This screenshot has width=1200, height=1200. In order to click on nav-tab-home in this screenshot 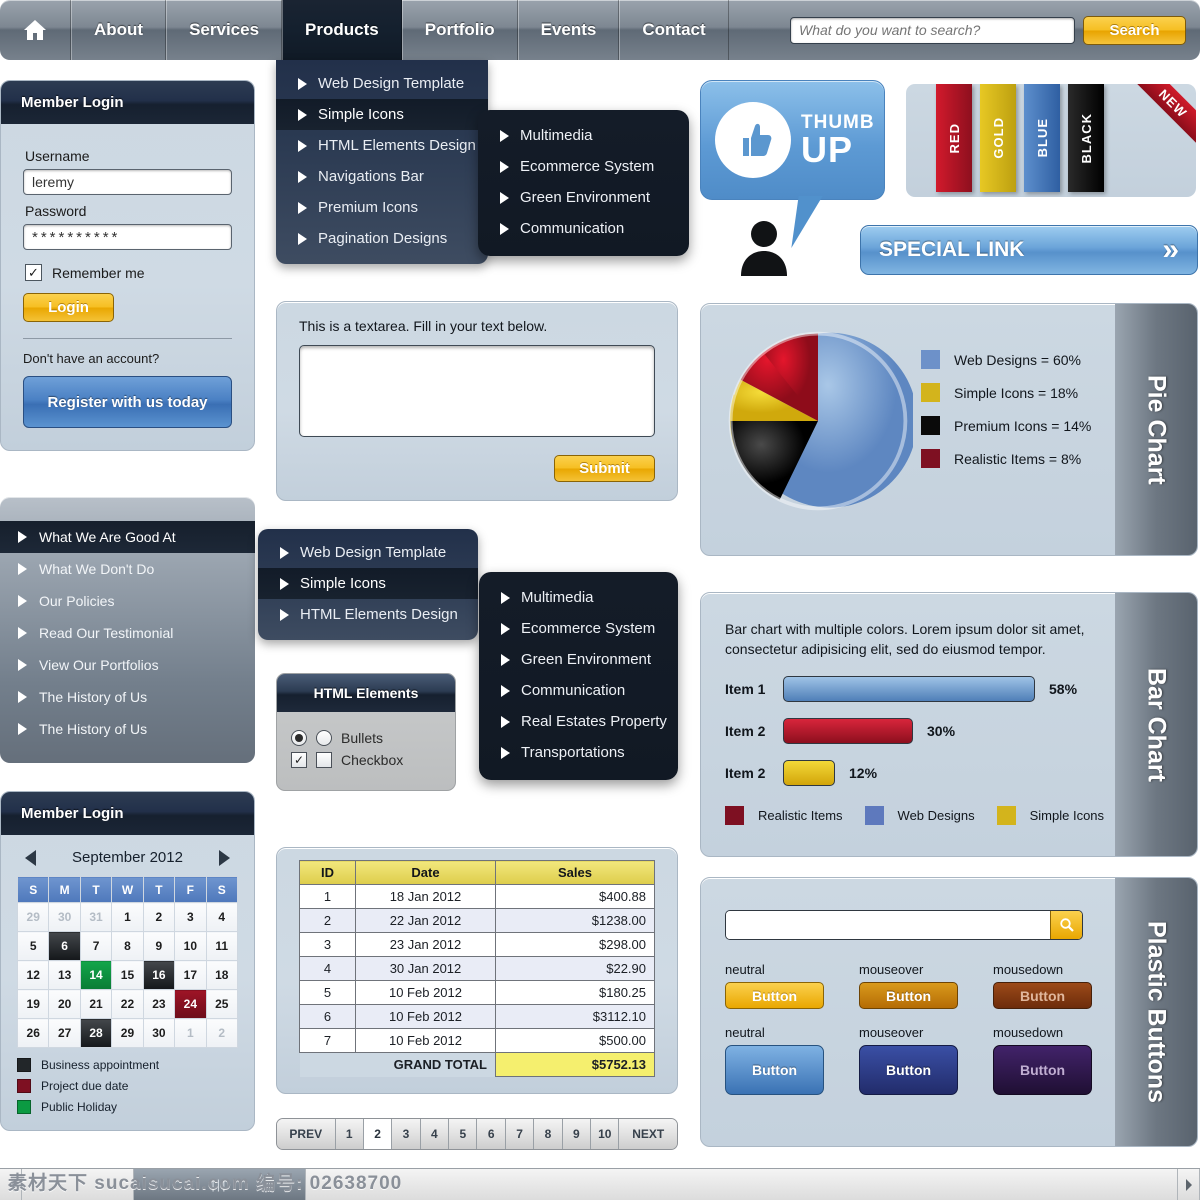, I will do `click(35, 30)`.